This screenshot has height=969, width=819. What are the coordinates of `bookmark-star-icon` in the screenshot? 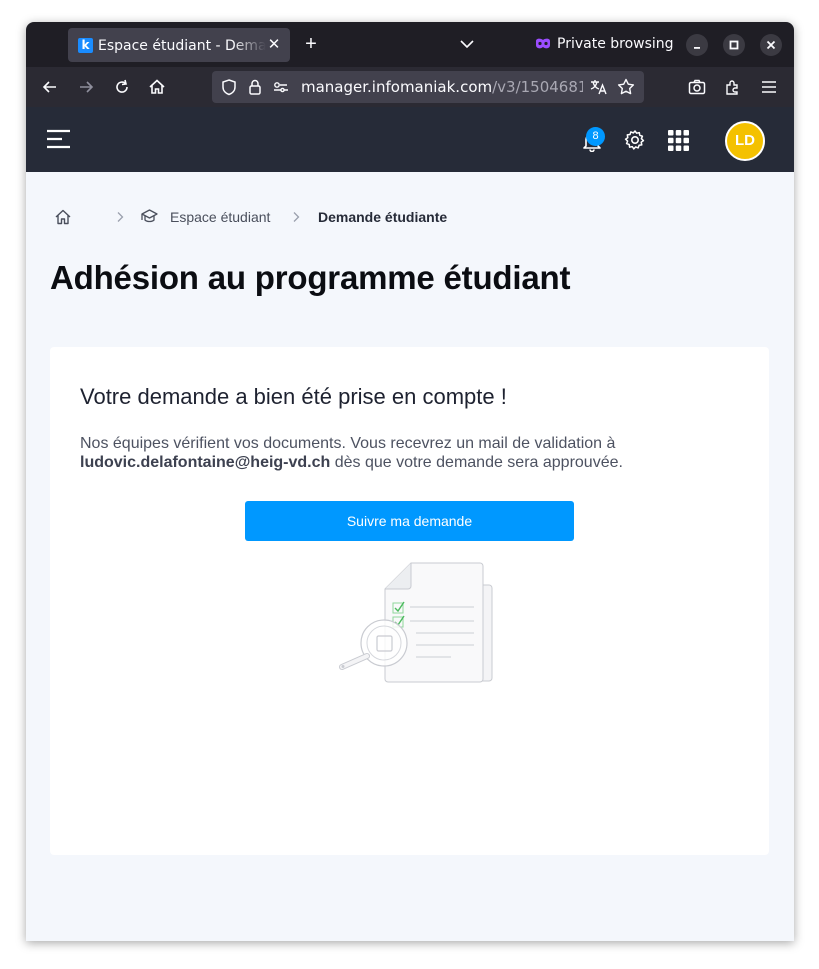 It's located at (626, 87).